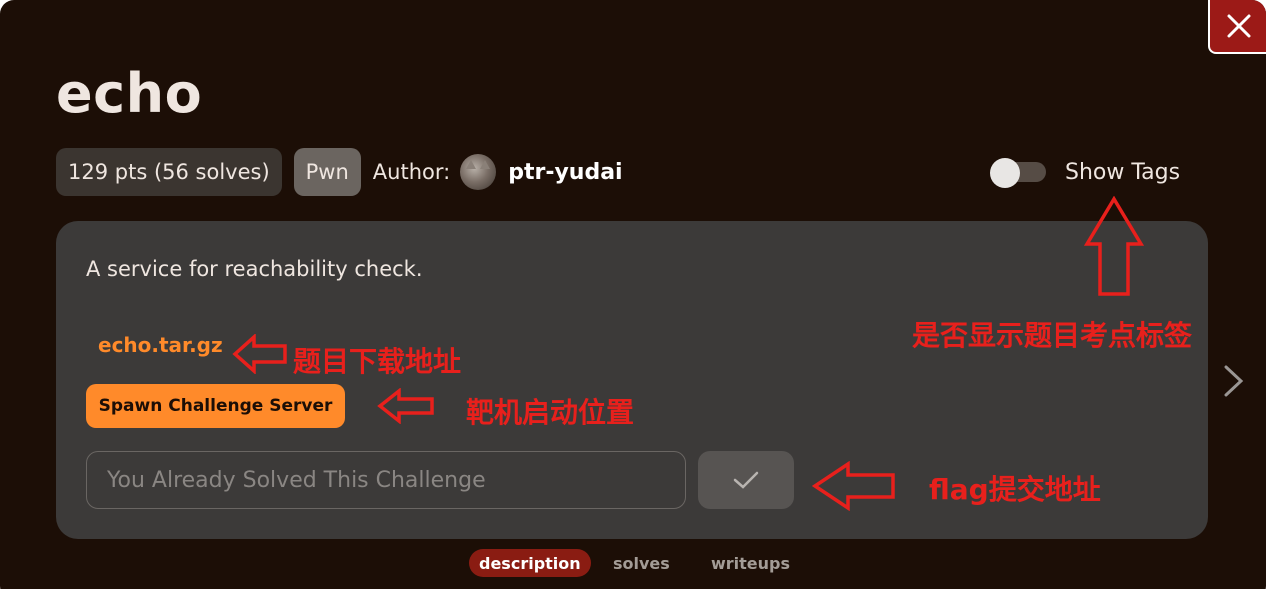  I want to click on download-file-link: echo.tar.gz, so click(160, 345).